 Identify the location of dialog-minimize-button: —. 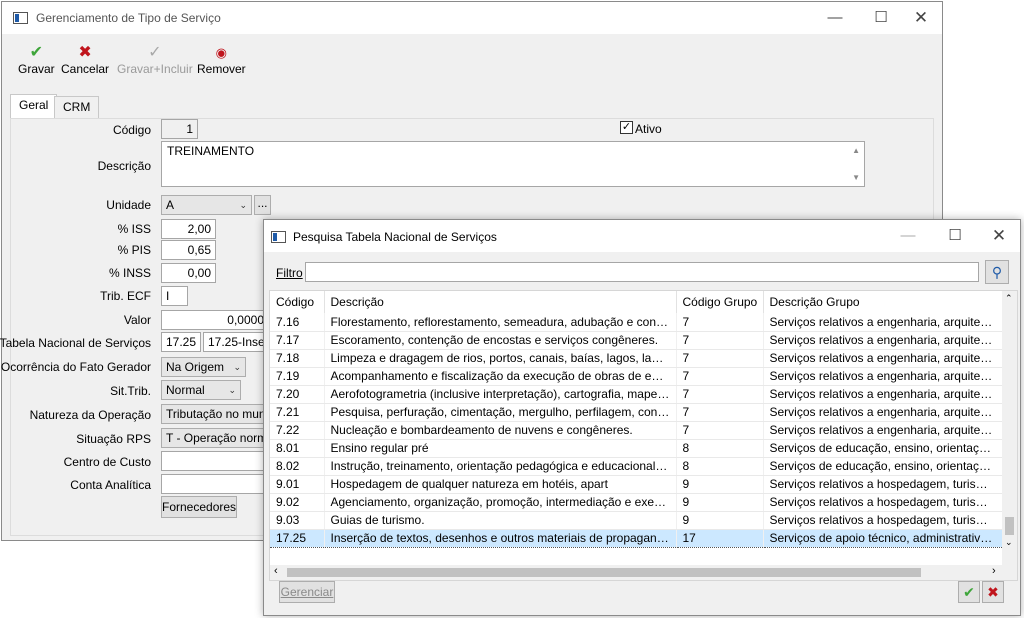
(908, 236).